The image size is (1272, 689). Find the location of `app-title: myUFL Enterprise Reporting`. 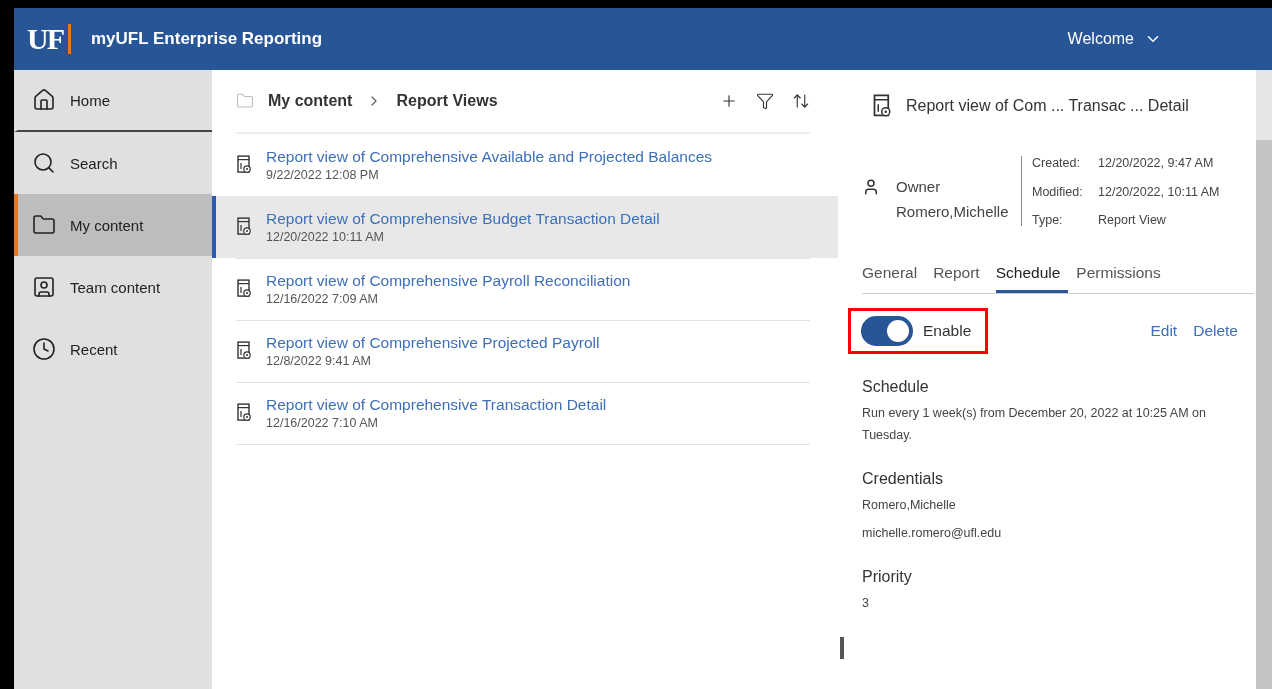

app-title: myUFL Enterprise Reporting is located at coordinates (207, 39).